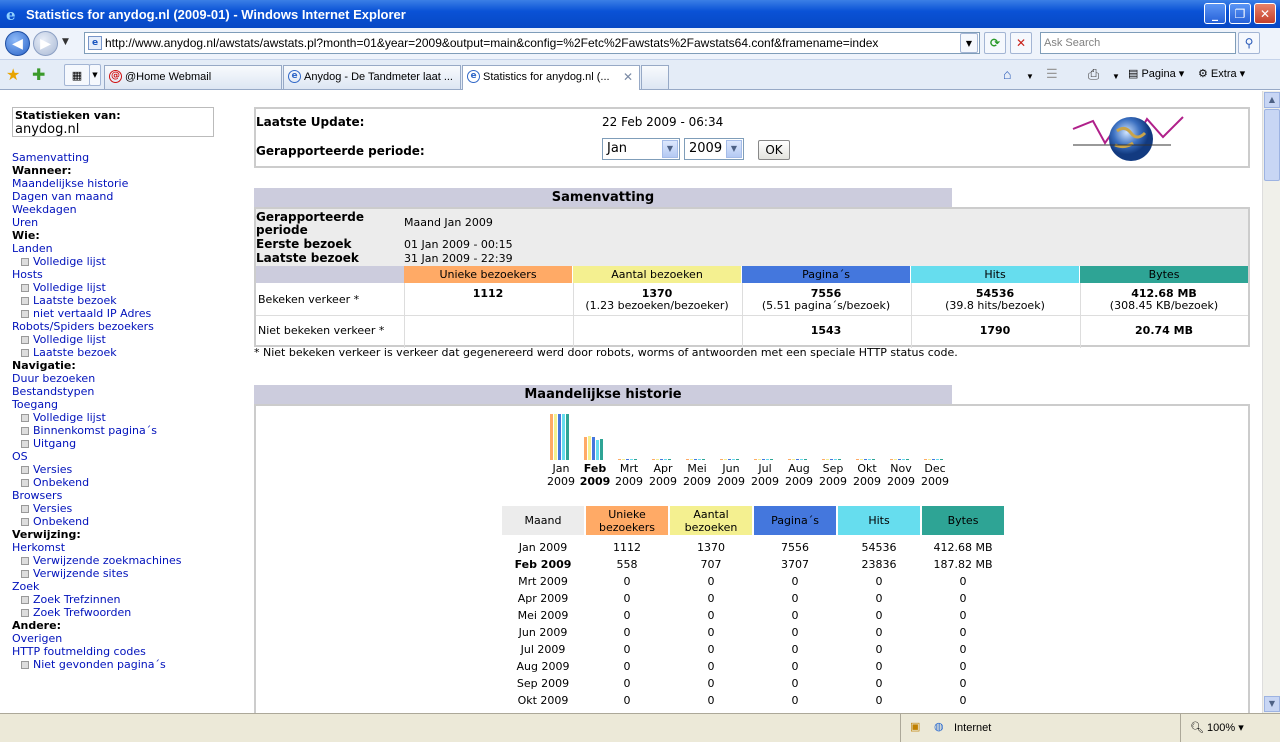  Describe the element at coordinates (1093, 74) in the screenshot. I see `print-icon: ⎙` at that location.